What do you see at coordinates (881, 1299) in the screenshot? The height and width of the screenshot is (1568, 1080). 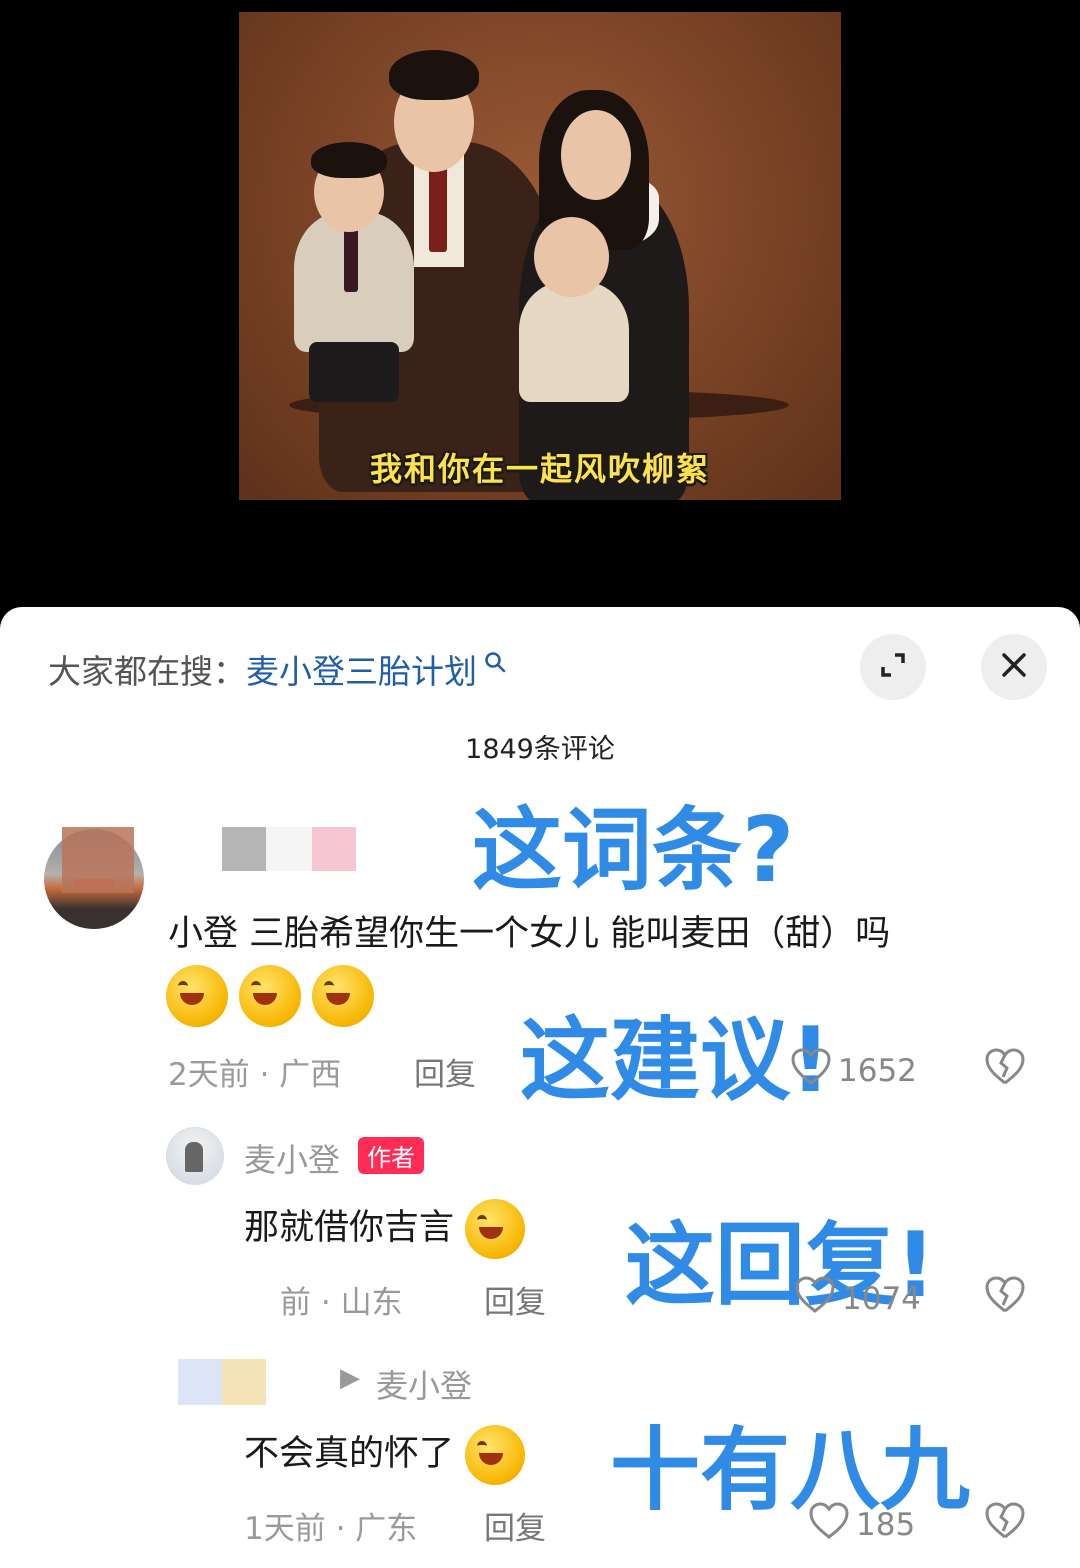 I see `like-count: 1074` at bounding box center [881, 1299].